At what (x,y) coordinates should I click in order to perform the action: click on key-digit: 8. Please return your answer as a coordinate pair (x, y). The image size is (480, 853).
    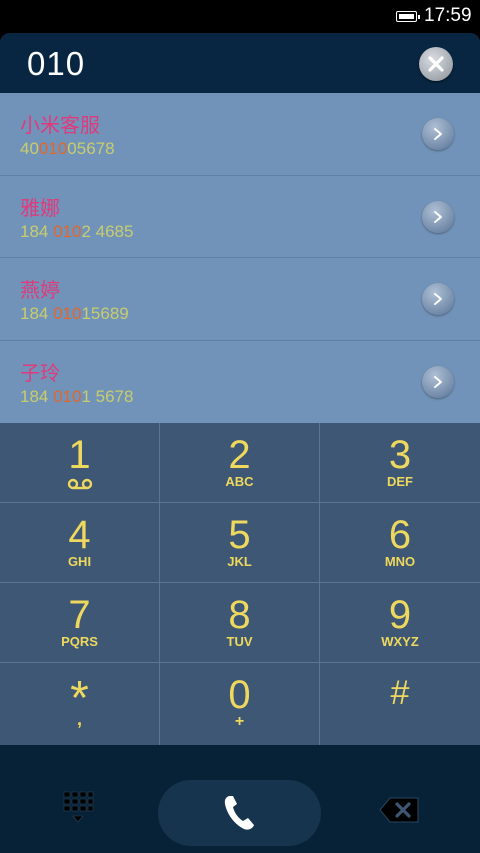
    Looking at the image, I should click on (239, 615).